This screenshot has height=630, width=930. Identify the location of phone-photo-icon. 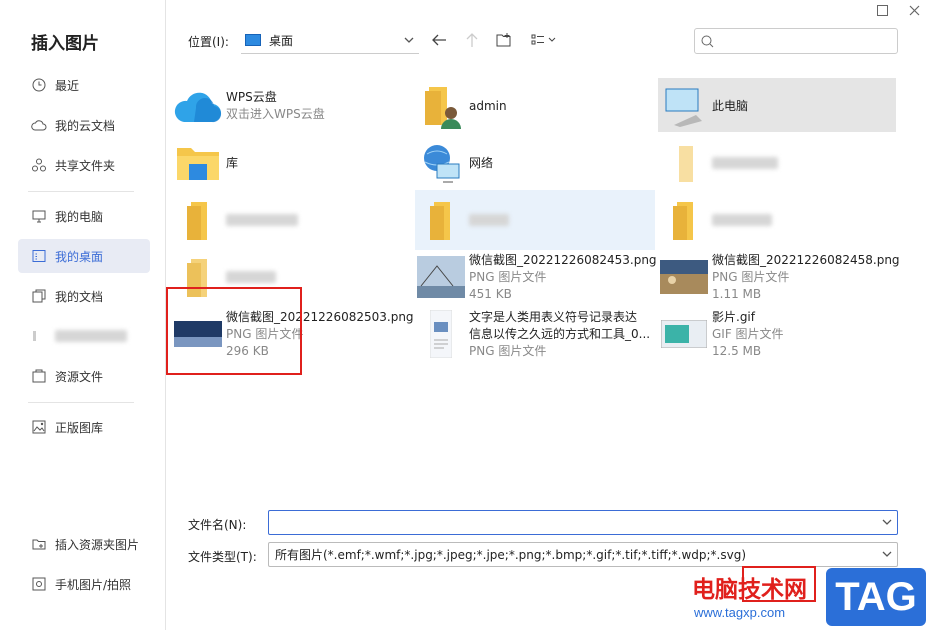
(39, 584).